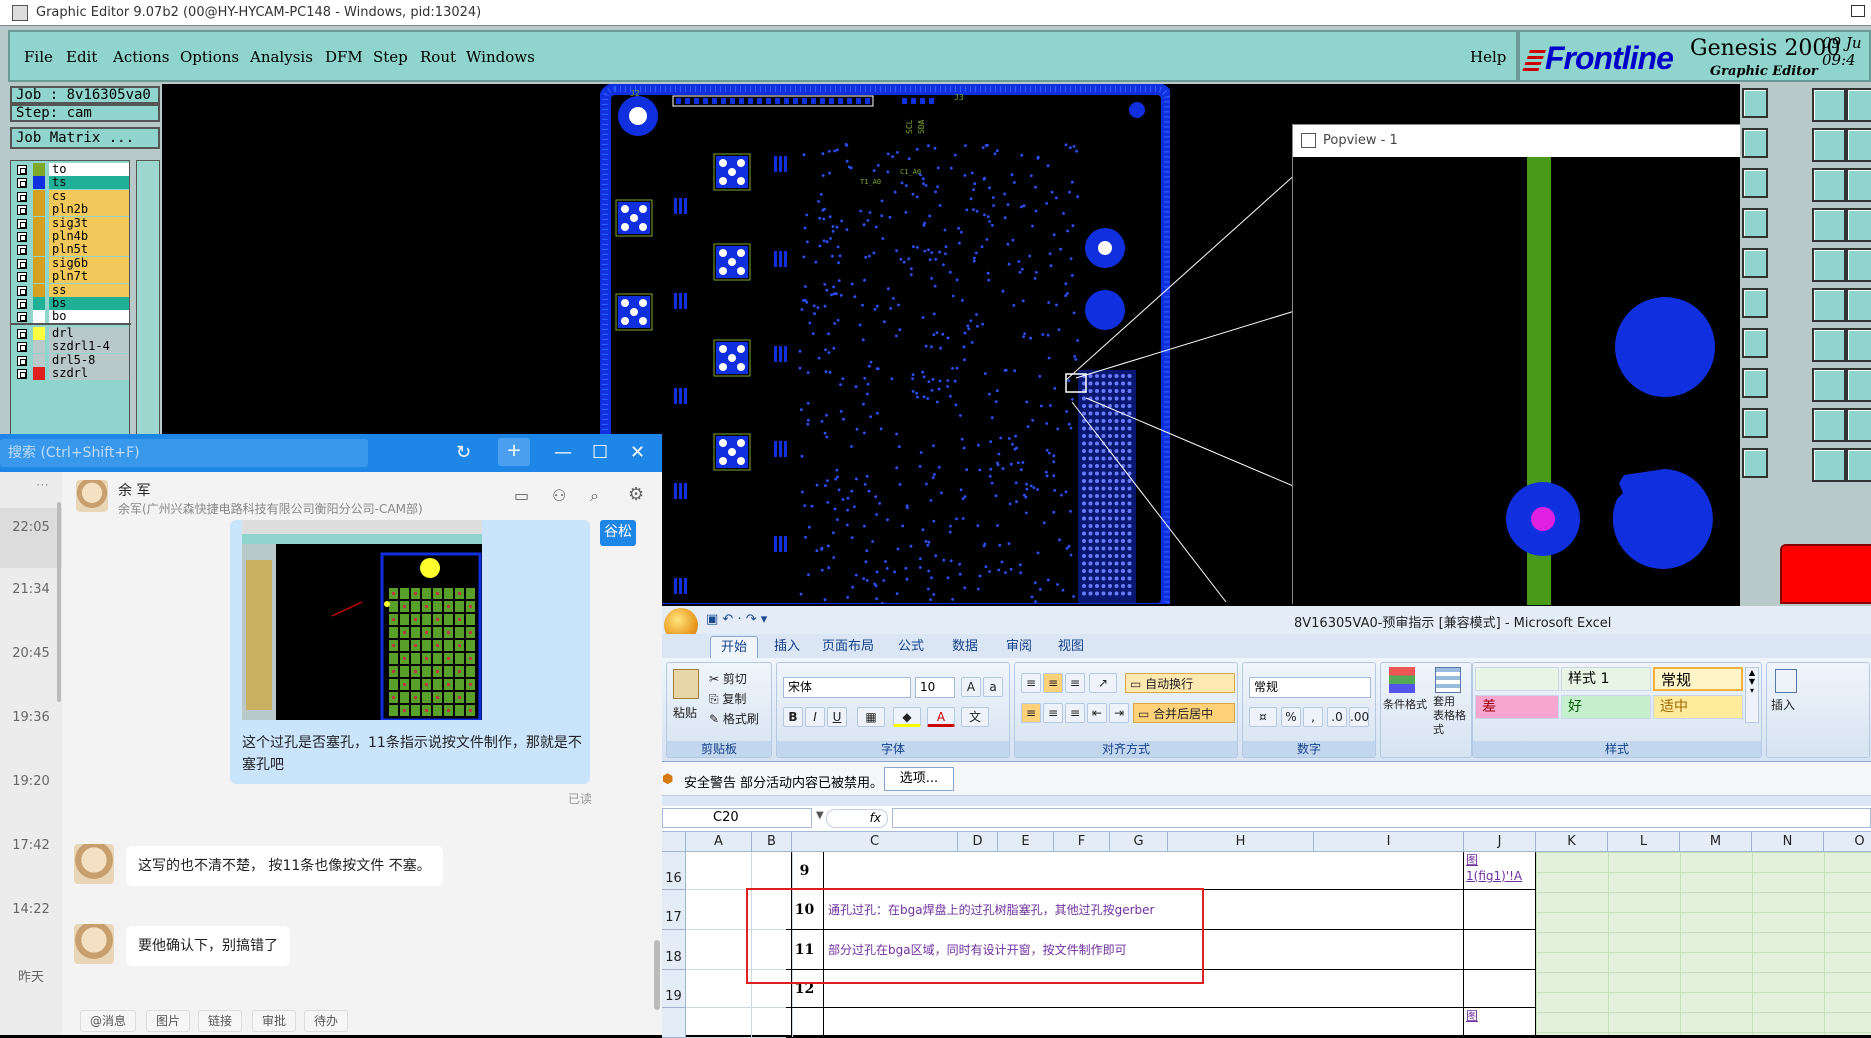  What do you see at coordinates (1488, 57) in the screenshot?
I see `menu-help: Help` at bounding box center [1488, 57].